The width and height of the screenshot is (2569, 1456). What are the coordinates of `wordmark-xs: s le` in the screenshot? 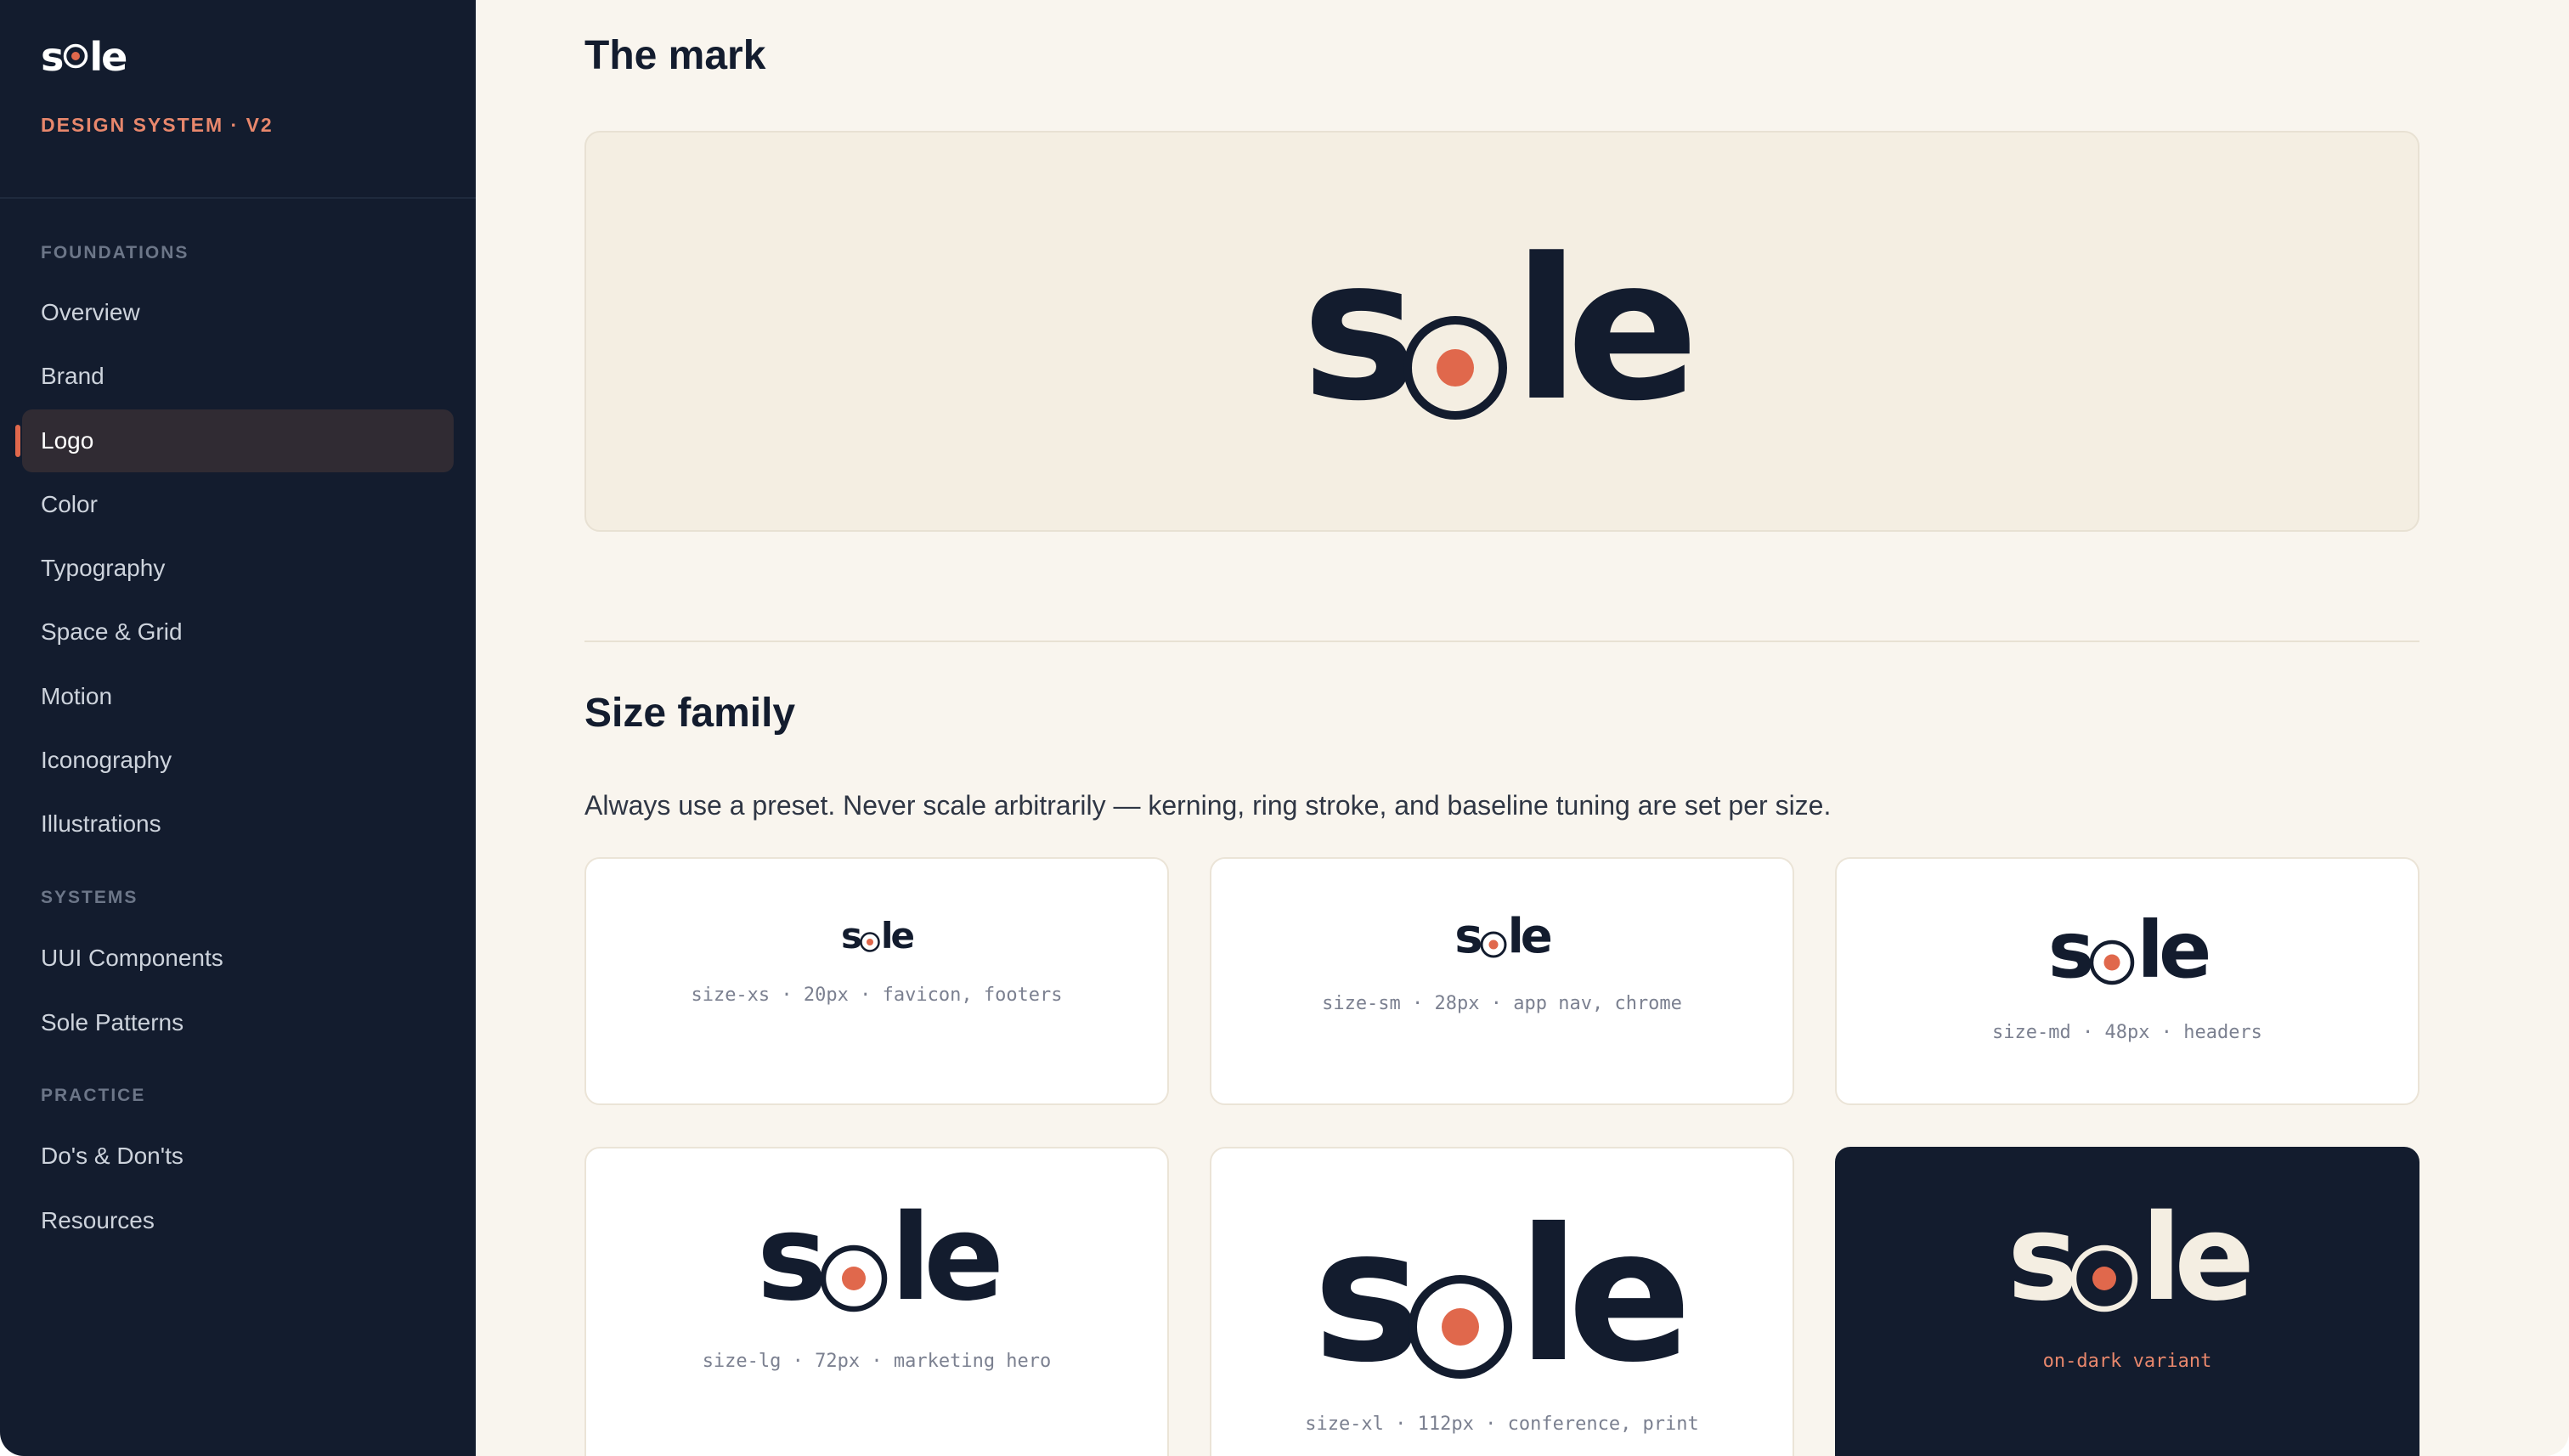 It's located at (878, 936).